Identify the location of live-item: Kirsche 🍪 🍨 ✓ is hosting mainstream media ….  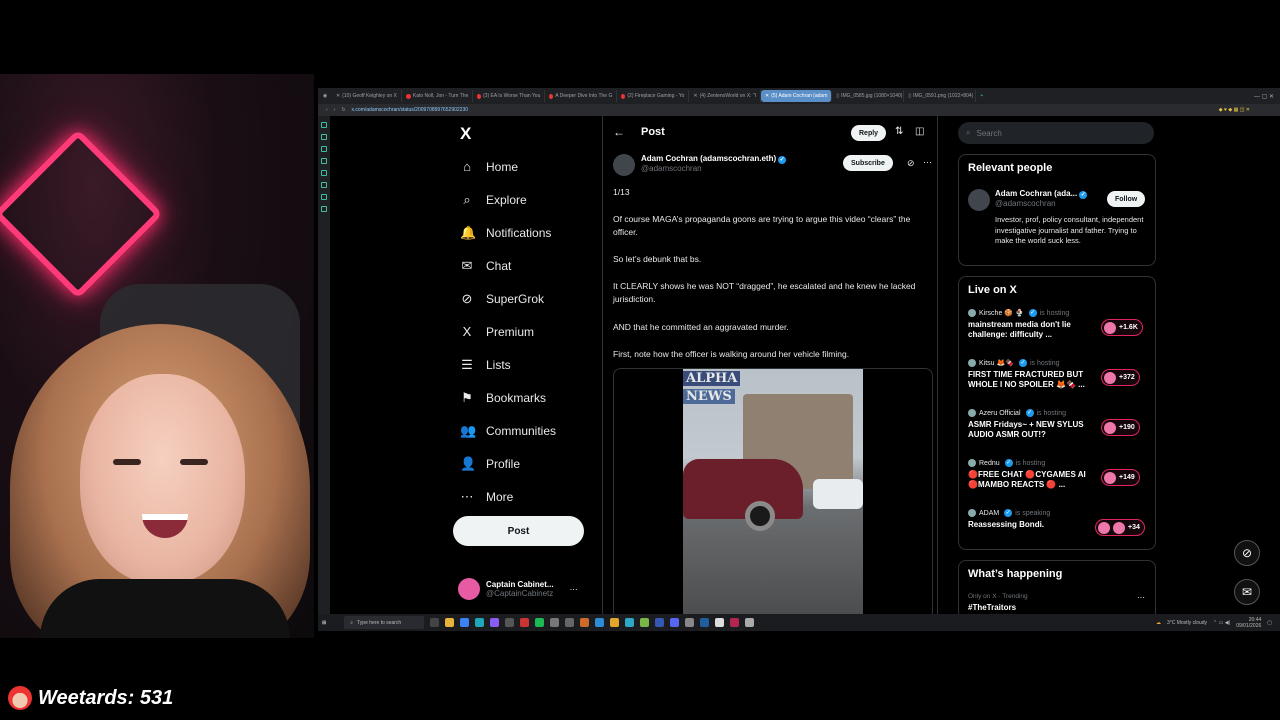
(1060, 324).